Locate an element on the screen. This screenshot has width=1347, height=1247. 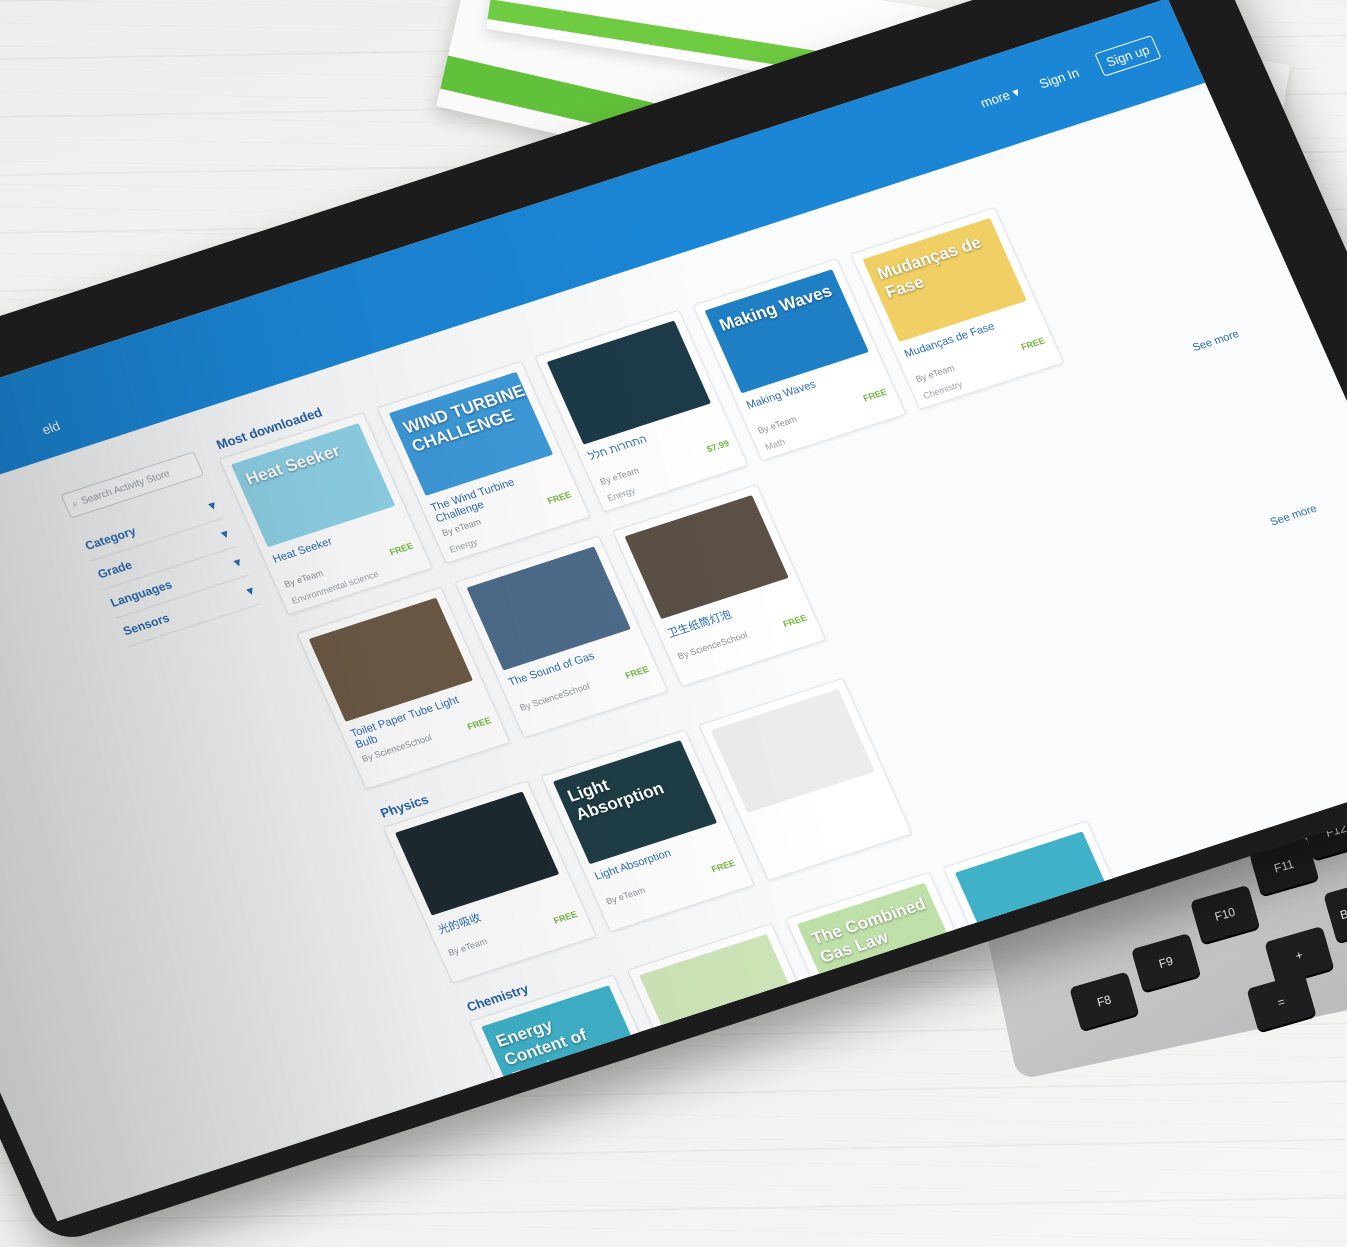
filter-label: Sensors is located at coordinates (146, 624).